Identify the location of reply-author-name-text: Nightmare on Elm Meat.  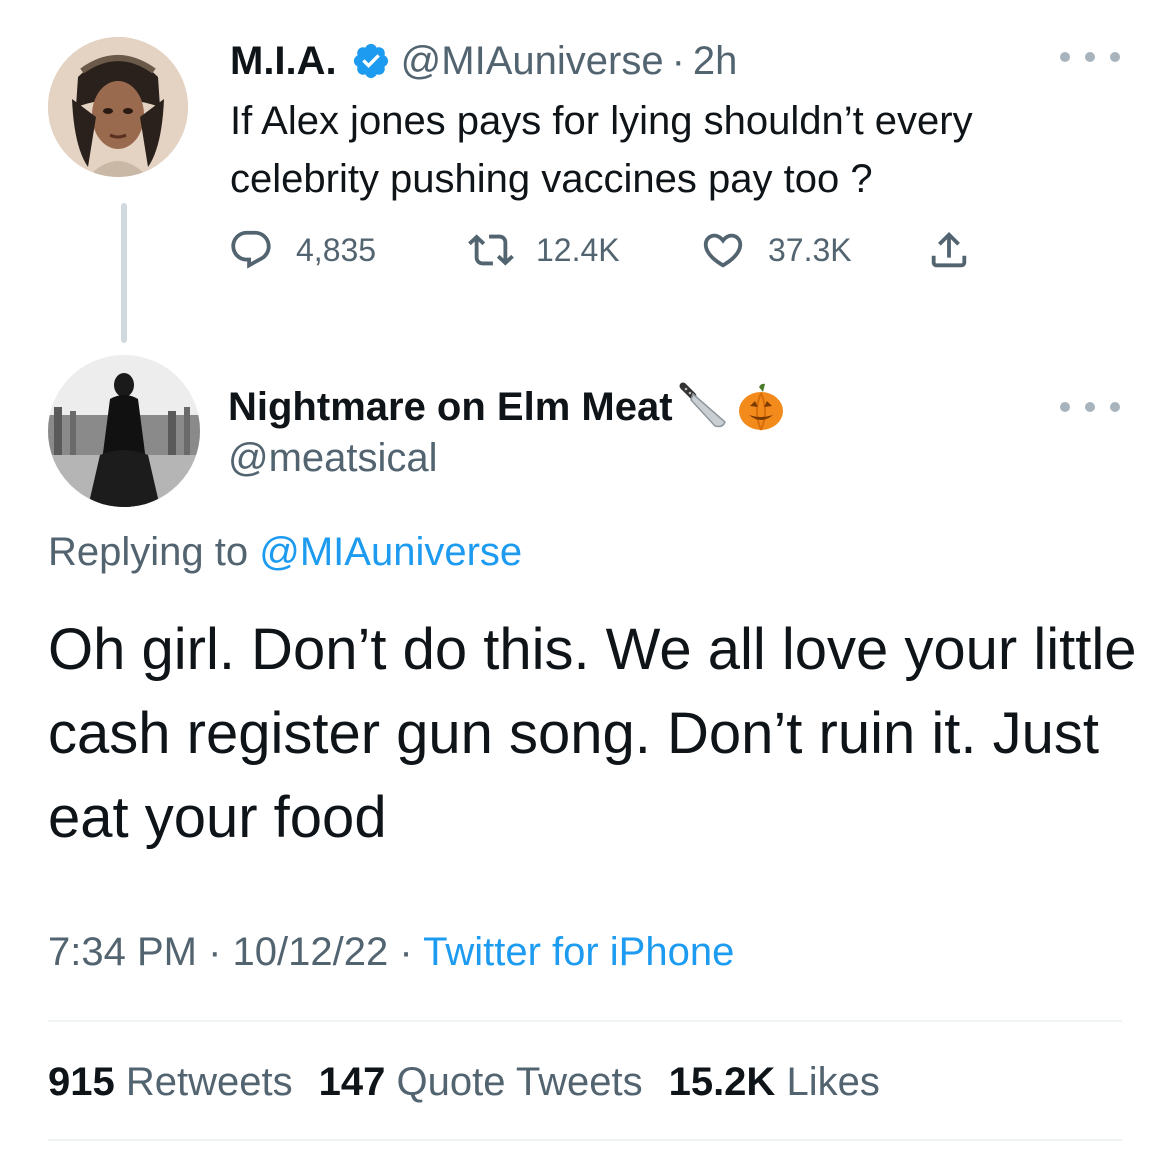
(450, 406).